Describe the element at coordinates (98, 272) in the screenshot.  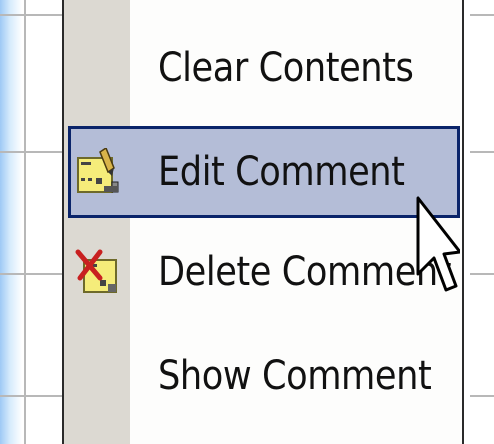
I see `delete-comment-icon` at that location.